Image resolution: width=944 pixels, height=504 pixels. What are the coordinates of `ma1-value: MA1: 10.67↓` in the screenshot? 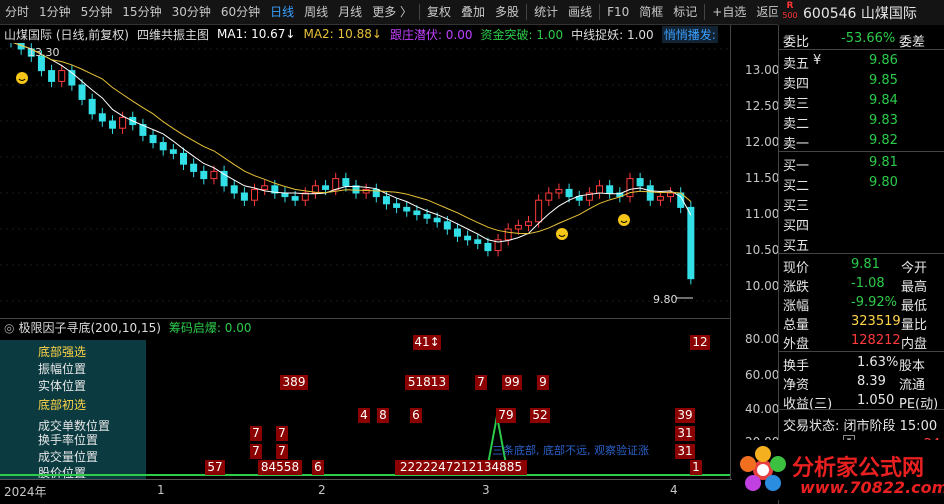 It's located at (256, 34).